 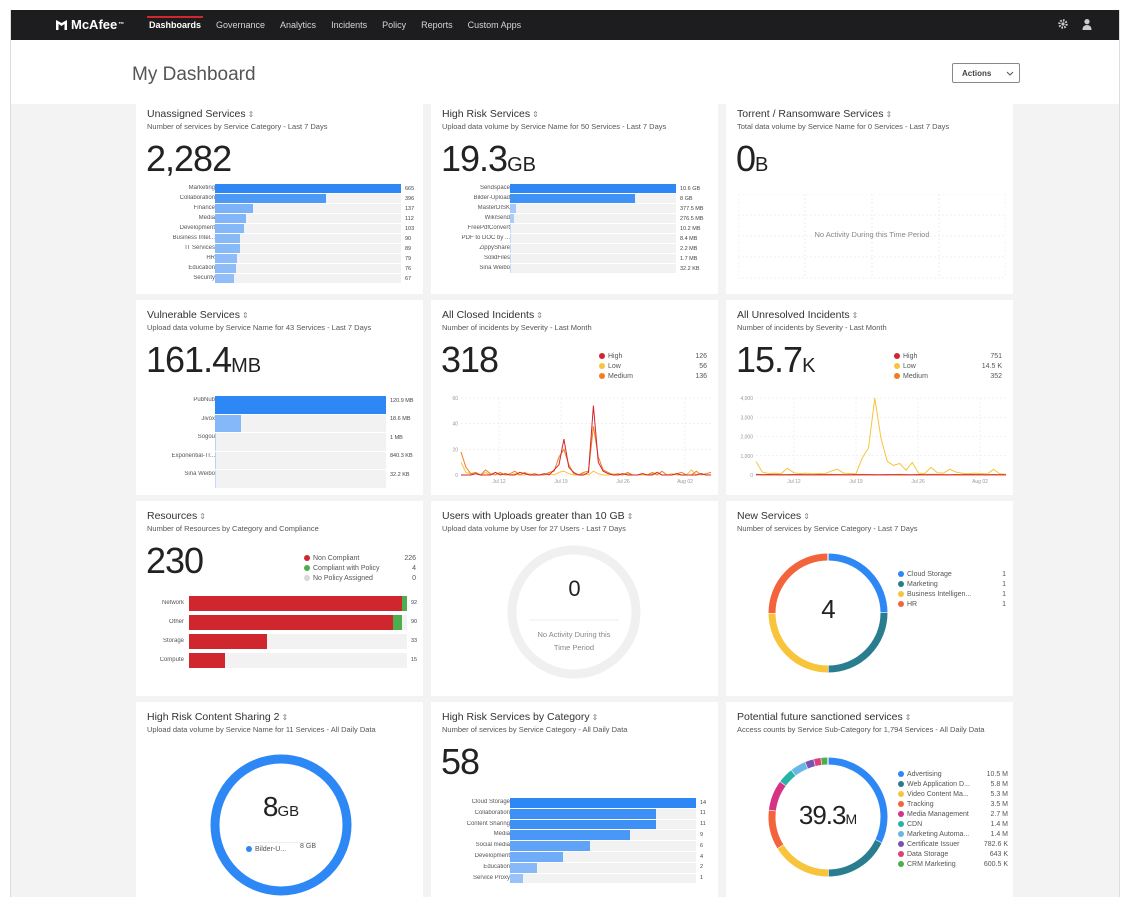 I want to click on bar-row: Jivox 18.6 MB, so click(x=283, y=423).